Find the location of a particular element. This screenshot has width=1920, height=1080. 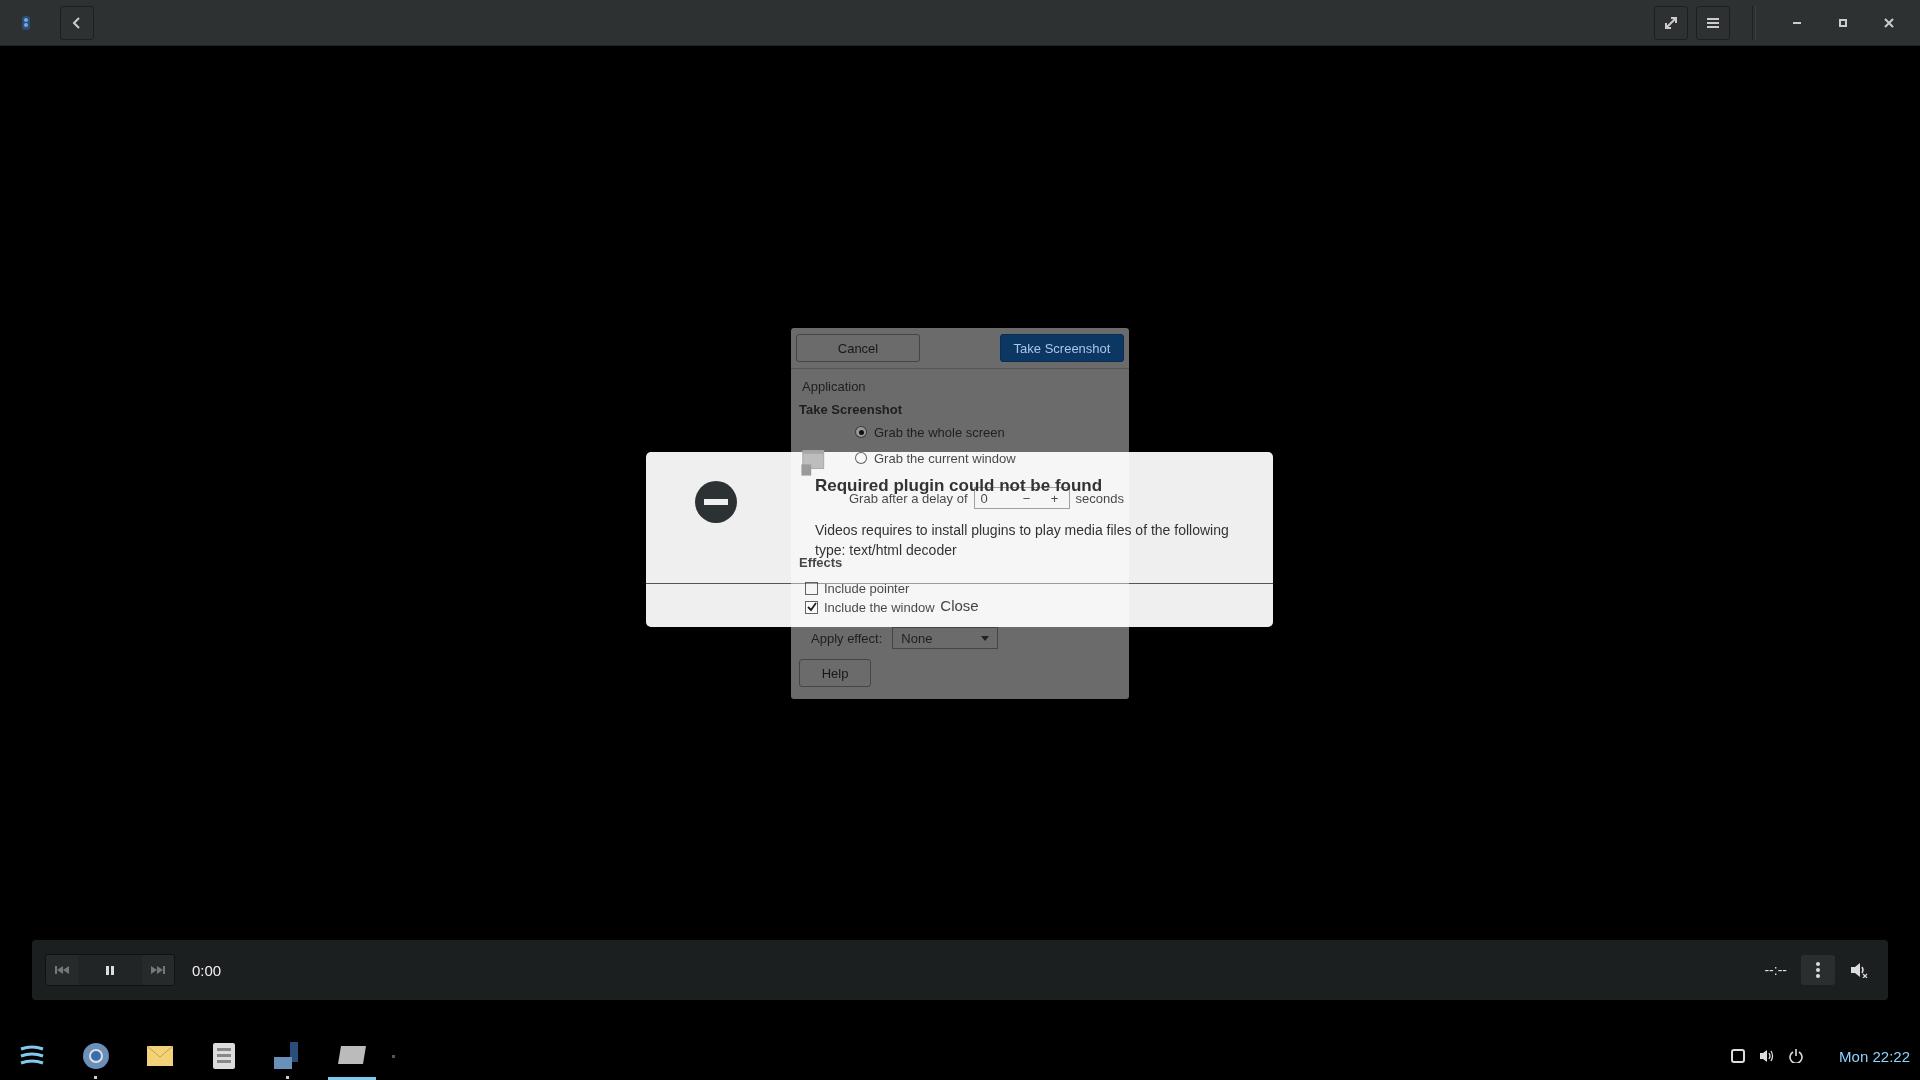

window-icon is located at coordinates (814, 463).